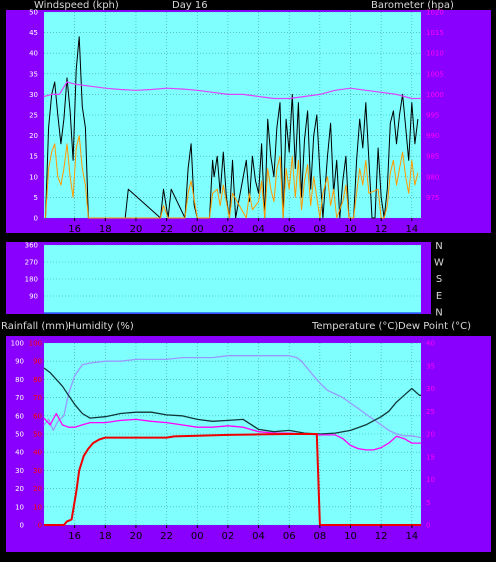  What do you see at coordinates (411, 536) in the screenshot?
I see `climate-xtick-label: 14` at bounding box center [411, 536].